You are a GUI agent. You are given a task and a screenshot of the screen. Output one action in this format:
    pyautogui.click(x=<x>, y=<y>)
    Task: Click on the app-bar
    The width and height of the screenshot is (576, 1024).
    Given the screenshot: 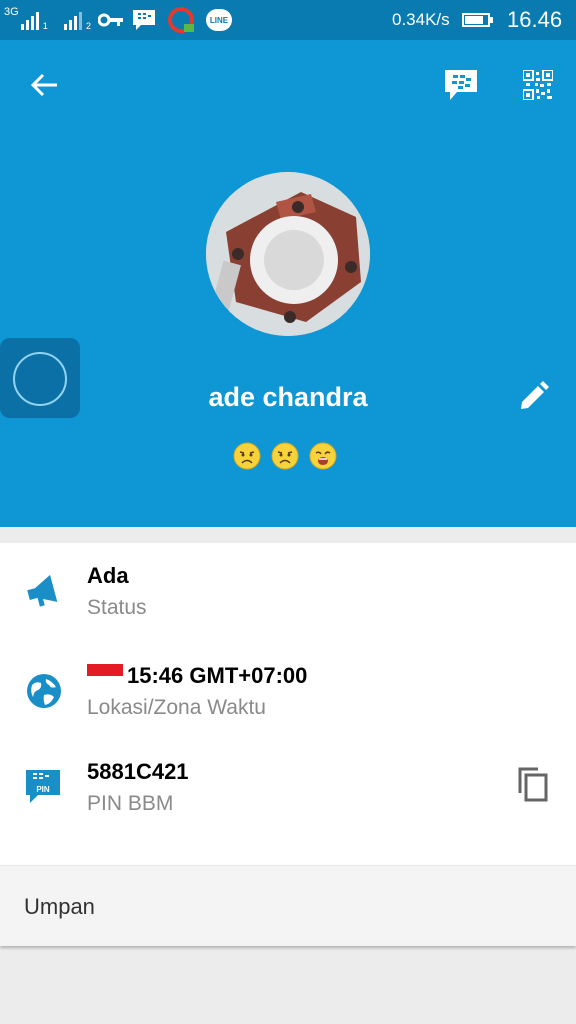 What is the action you would take?
    pyautogui.click(x=288, y=85)
    